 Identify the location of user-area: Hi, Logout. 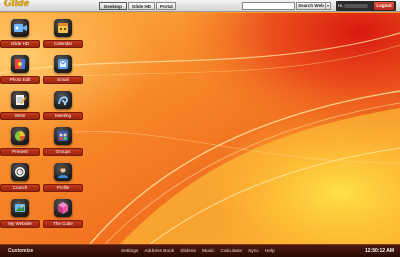
(366, 6).